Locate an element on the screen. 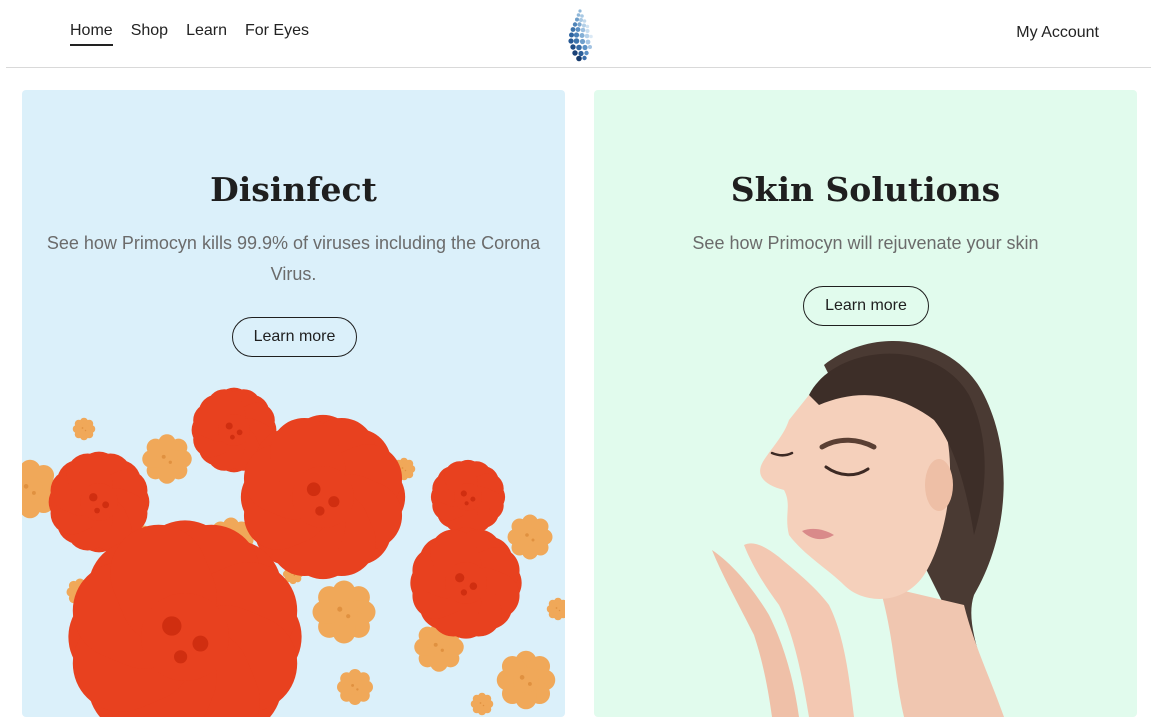 The height and width of the screenshot is (717, 1151). skin-solutions-title: Skin Solutions is located at coordinates (865, 189).